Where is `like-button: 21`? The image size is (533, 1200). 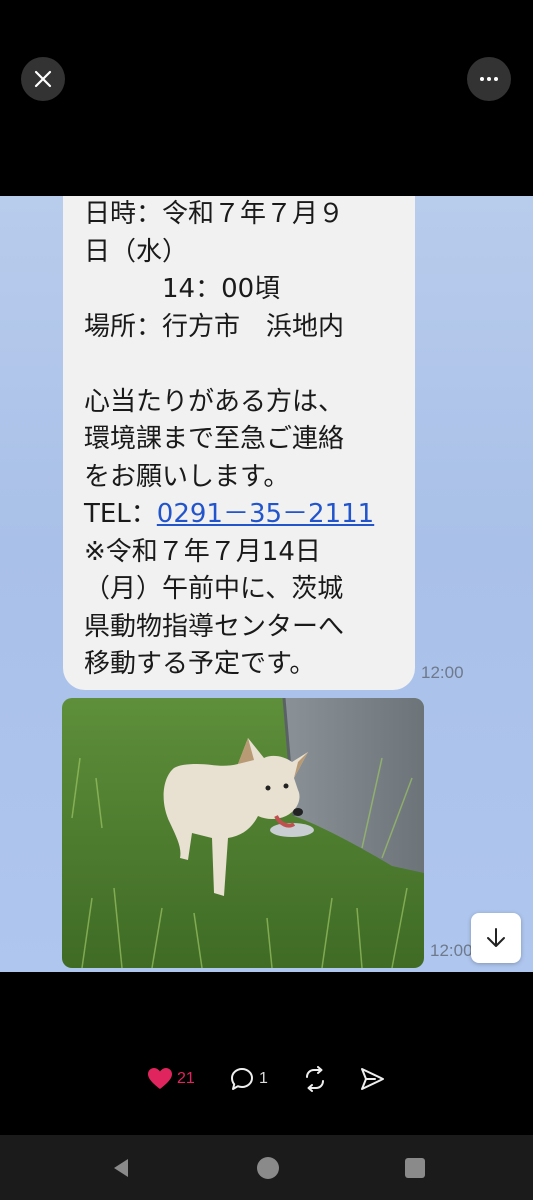
like-button: 21 is located at coordinates (171, 1079).